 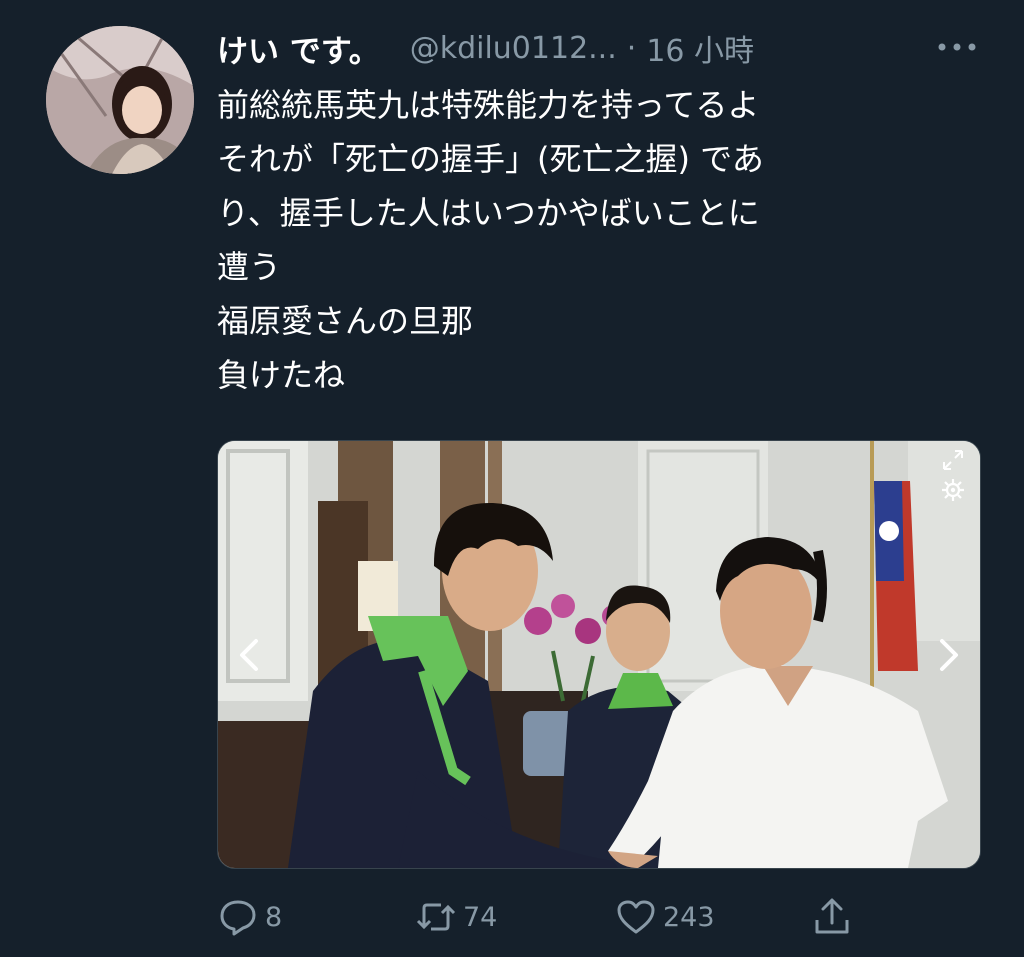 I want to click on reply-button: 8, so click(x=249, y=917).